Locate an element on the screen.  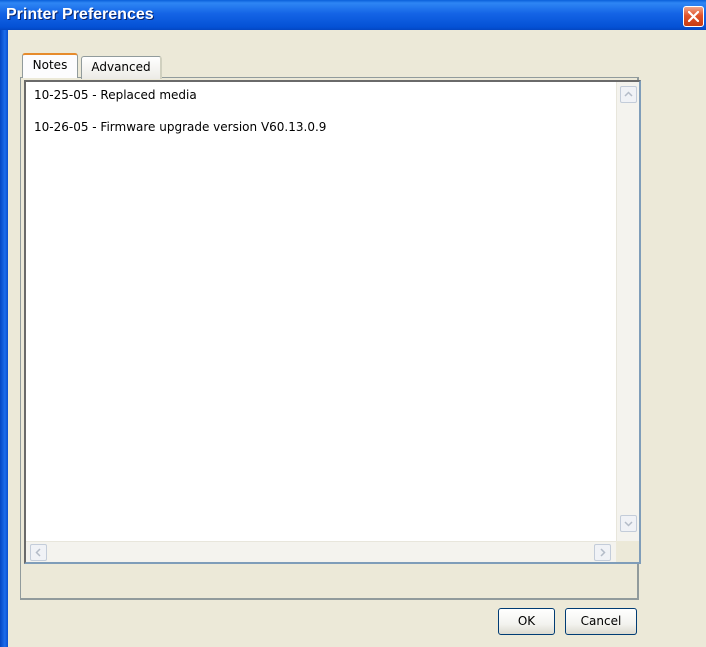
notes-line: 10-25-05 - Replaced media is located at coordinates (115, 95).